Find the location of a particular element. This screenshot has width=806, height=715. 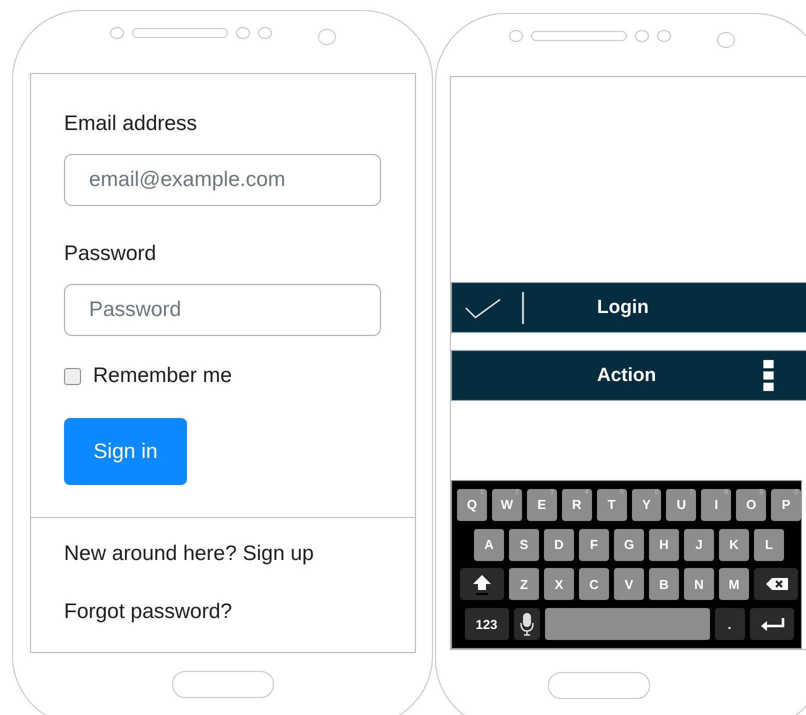

link: New around here? Sign up is located at coordinates (239, 554).